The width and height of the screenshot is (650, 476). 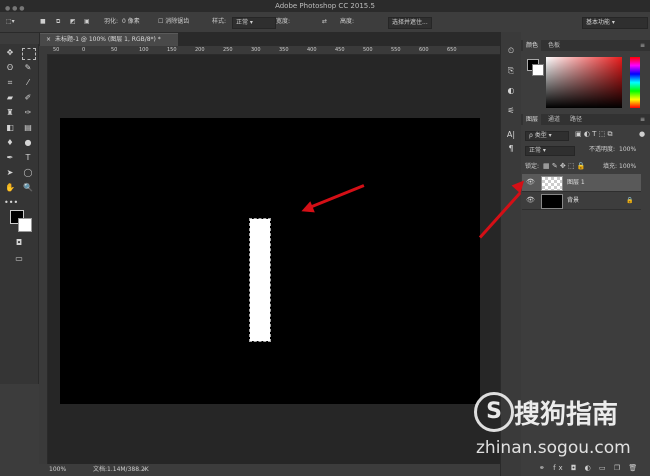 What do you see at coordinates (560, 431) in the screenshot?
I see `sogou-watermark: S 搜狗指南 zhinan.sogou.com` at bounding box center [560, 431].